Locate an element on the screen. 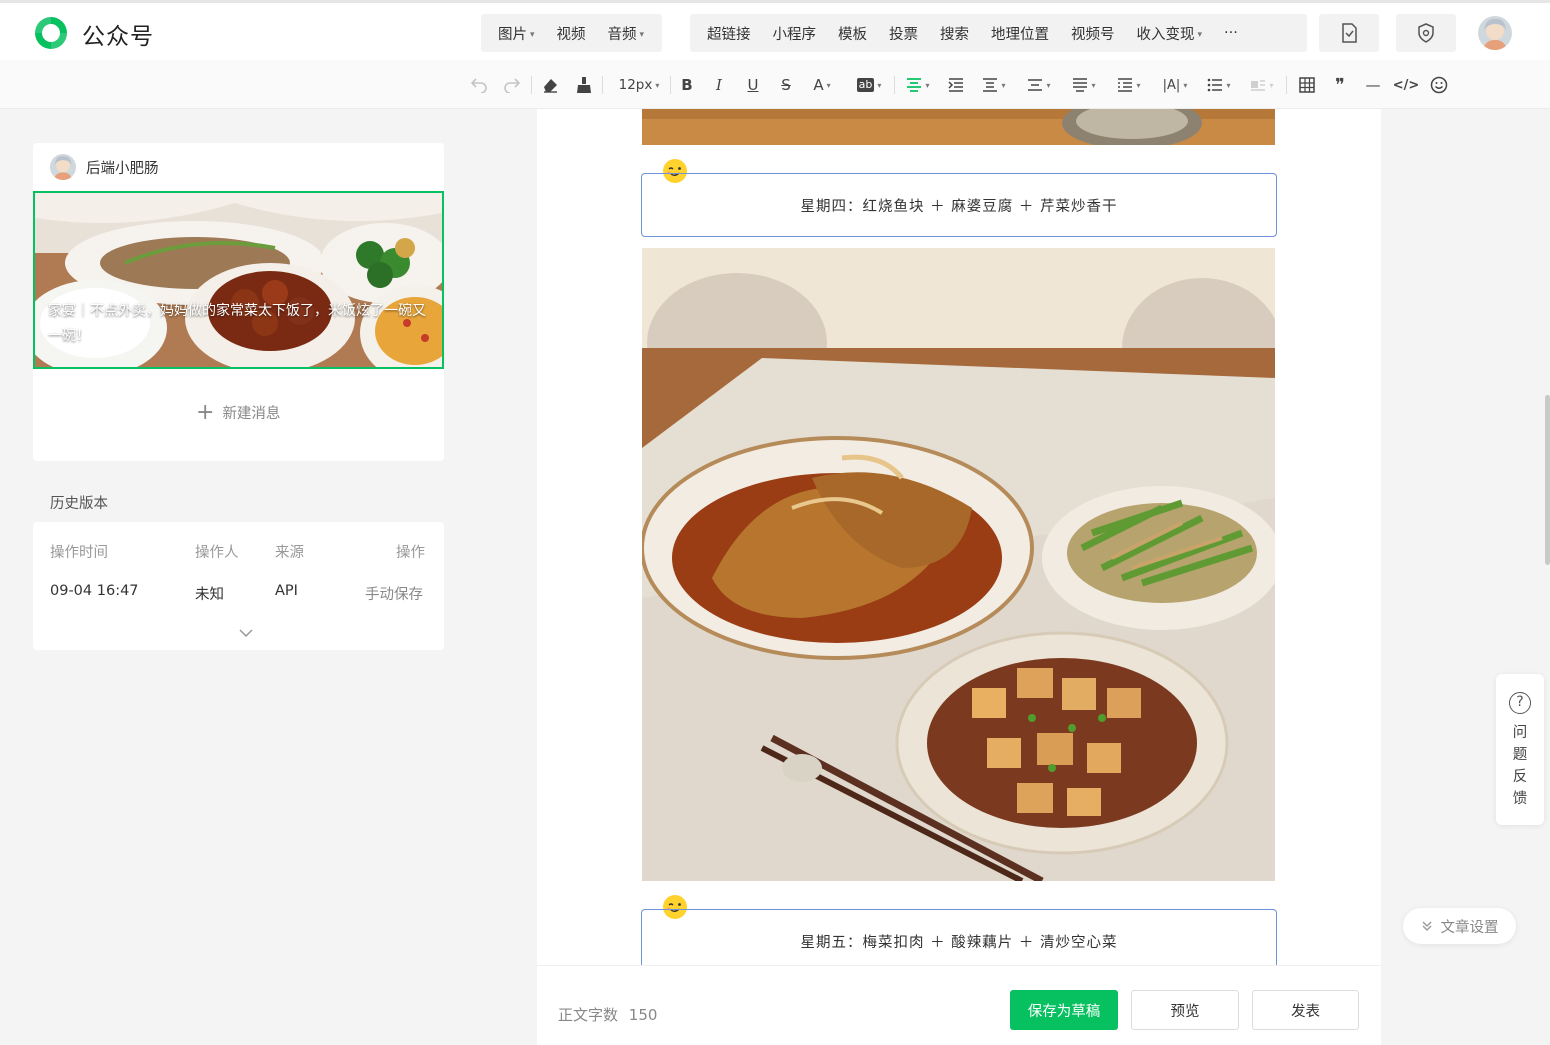 This screenshot has height=1045, width=1550. shield-icon is located at coordinates (1426, 33).